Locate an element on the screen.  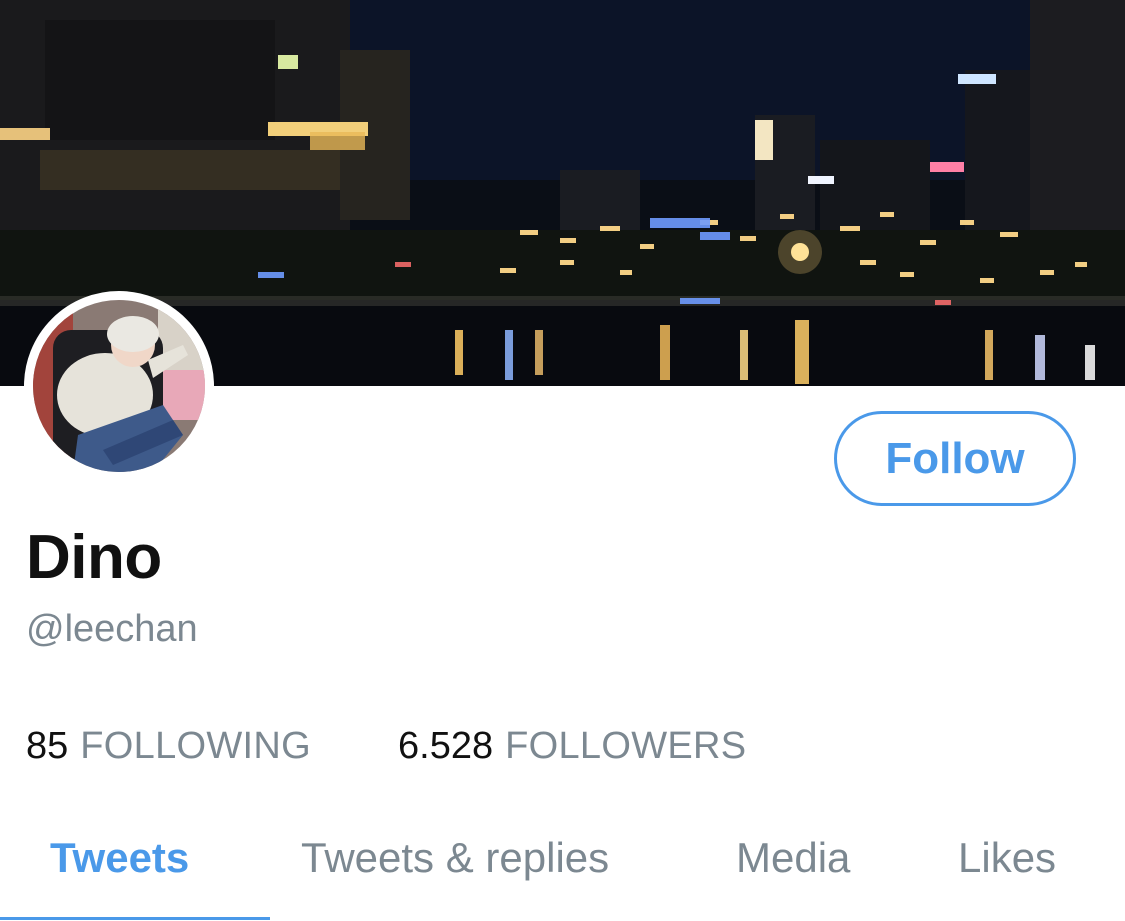
following-count: 85 is located at coordinates (47, 746).